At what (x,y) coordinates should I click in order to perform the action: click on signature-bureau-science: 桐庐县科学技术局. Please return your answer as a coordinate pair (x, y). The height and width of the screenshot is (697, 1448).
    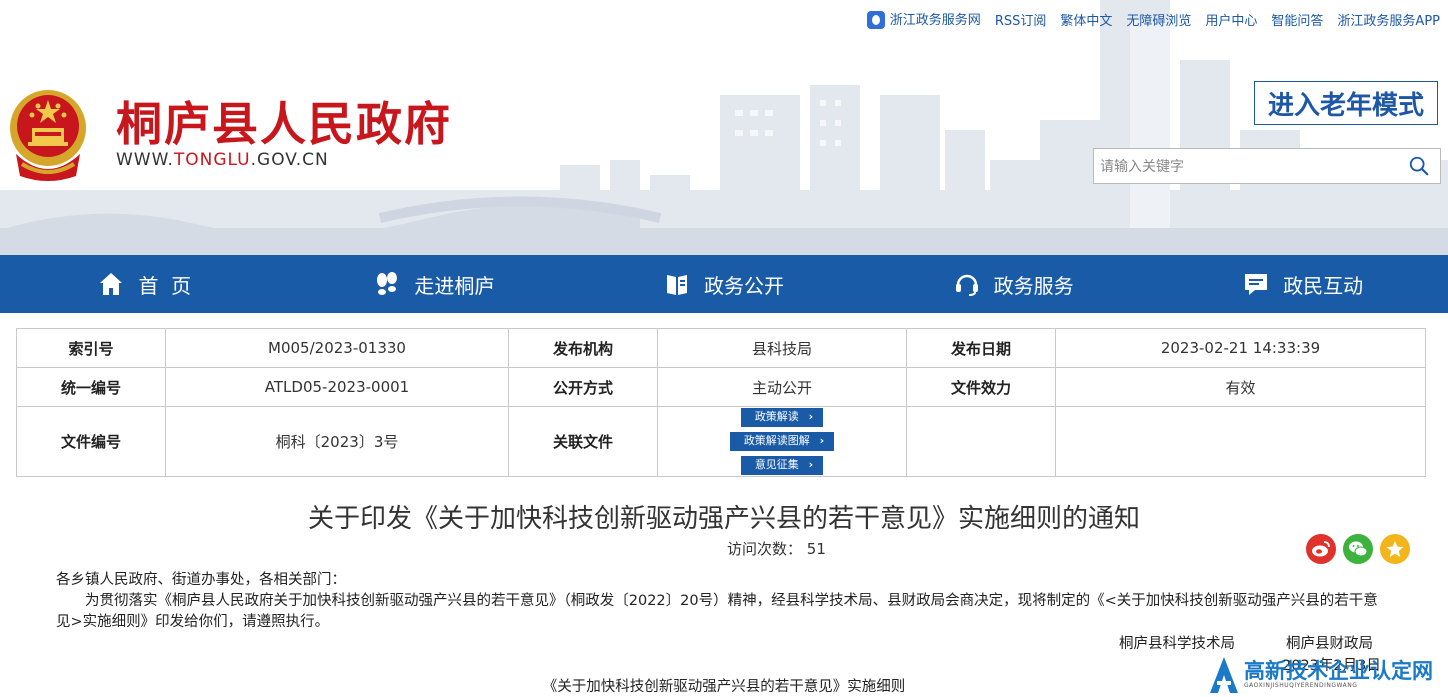
    Looking at the image, I should click on (1177, 644).